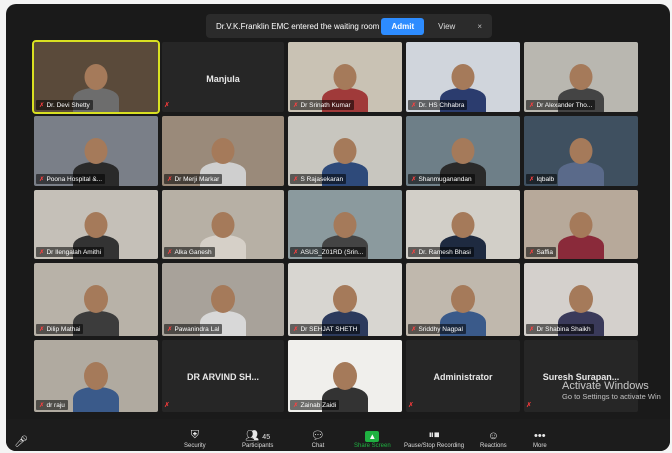 The height and width of the screenshot is (453, 672). What do you see at coordinates (325, 105) in the screenshot?
I see `participant-name-text: Dr Srinath Kumar` at bounding box center [325, 105].